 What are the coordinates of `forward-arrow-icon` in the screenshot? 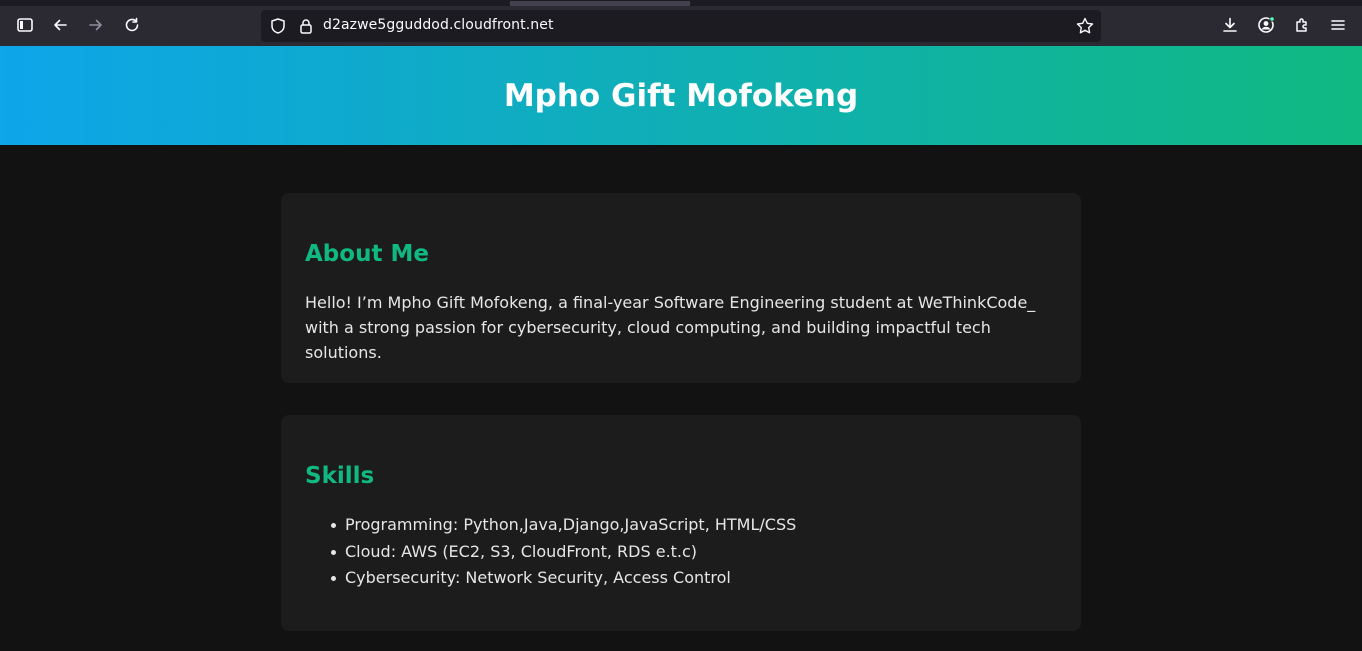 It's located at (96, 25).